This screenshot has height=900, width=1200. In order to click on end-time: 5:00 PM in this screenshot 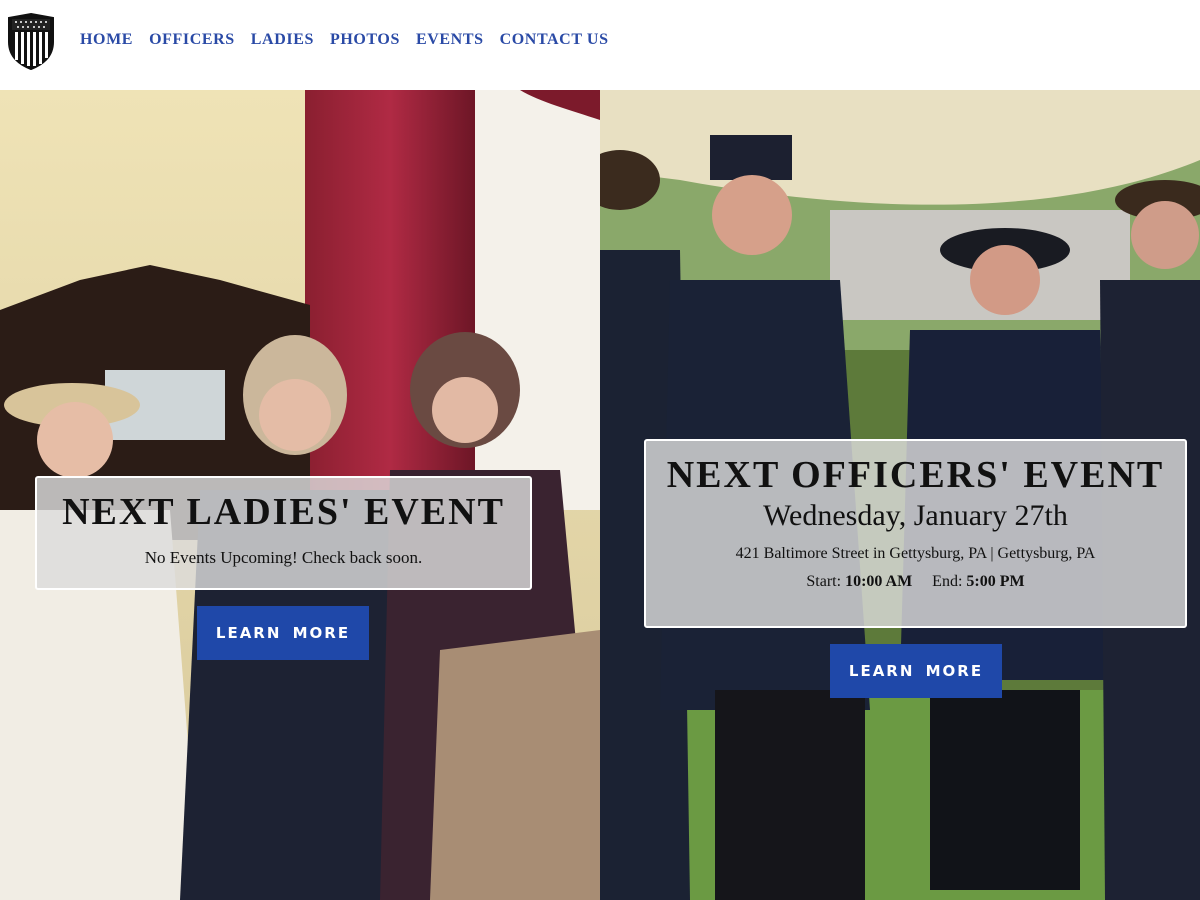, I will do `click(995, 581)`.